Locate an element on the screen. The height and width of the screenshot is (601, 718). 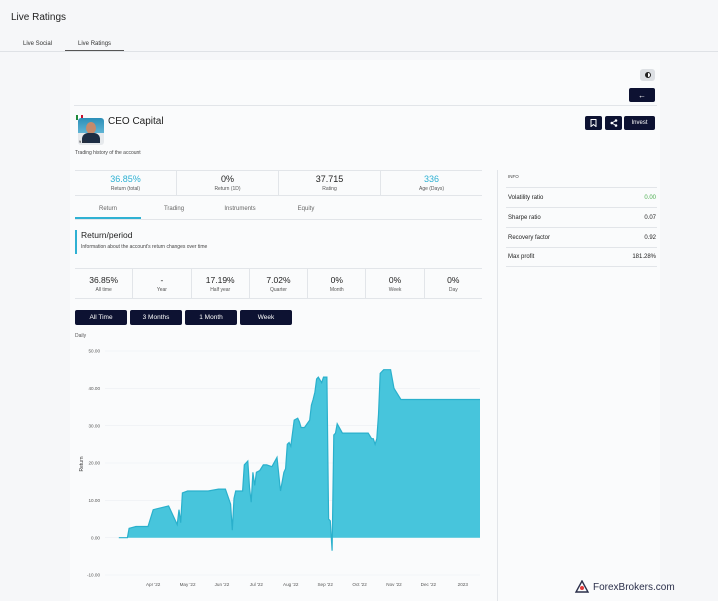
period-value: 7.02% is located at coordinates (278, 279).